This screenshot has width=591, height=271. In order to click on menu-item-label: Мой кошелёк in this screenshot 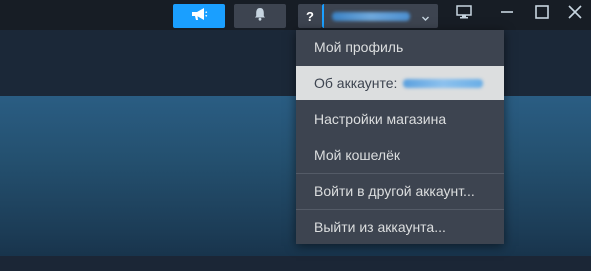, I will do `click(357, 155)`.